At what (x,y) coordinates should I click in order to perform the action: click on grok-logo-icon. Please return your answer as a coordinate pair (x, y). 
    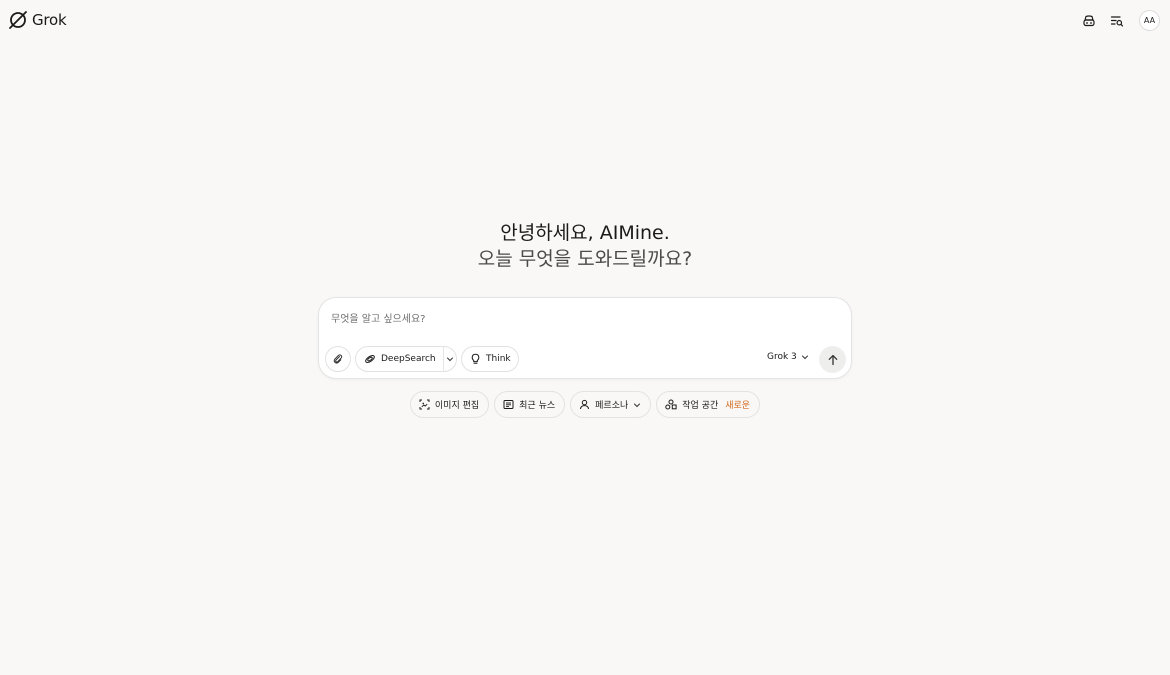
    Looking at the image, I should click on (18, 20).